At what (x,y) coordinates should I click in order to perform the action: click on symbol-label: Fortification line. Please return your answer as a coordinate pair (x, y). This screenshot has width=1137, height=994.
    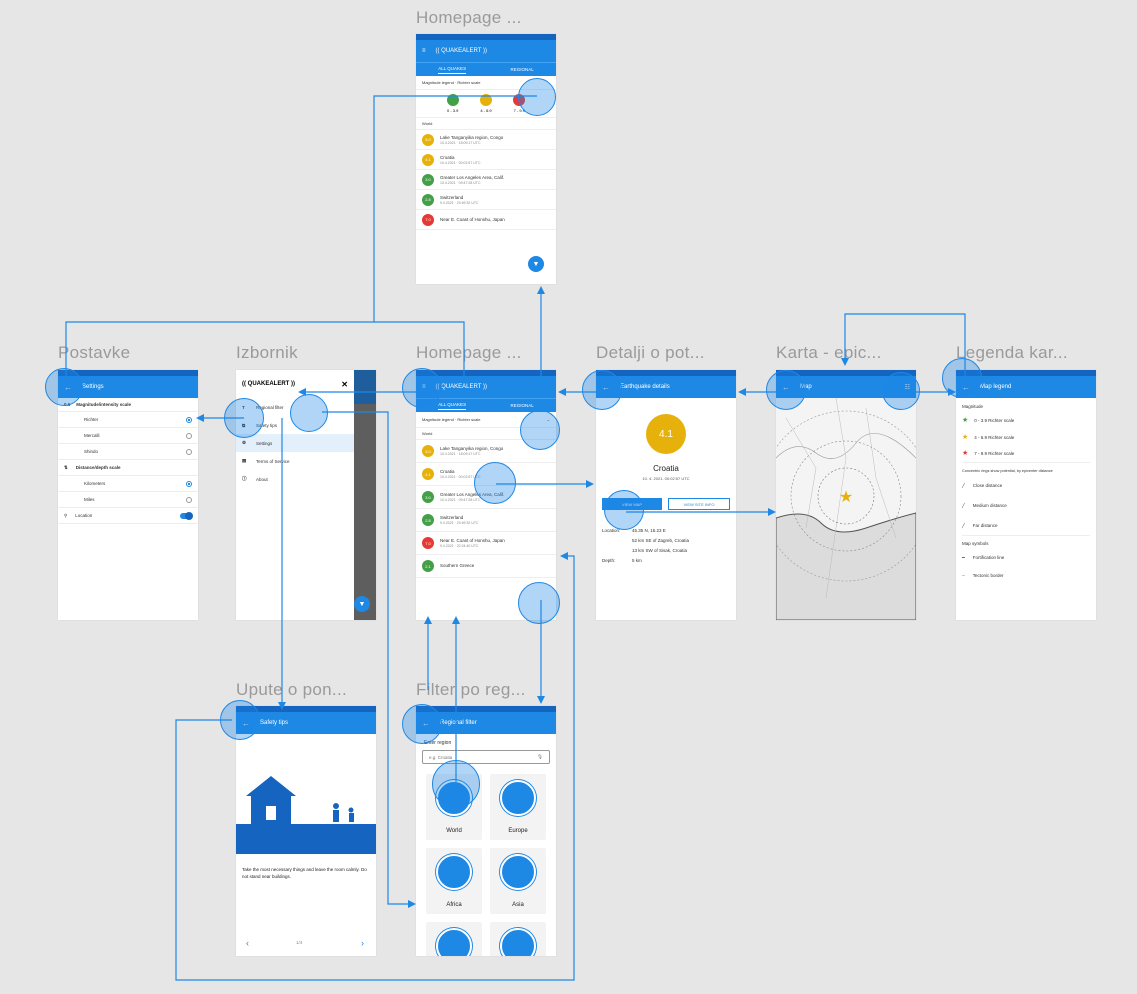
    Looking at the image, I should click on (988, 557).